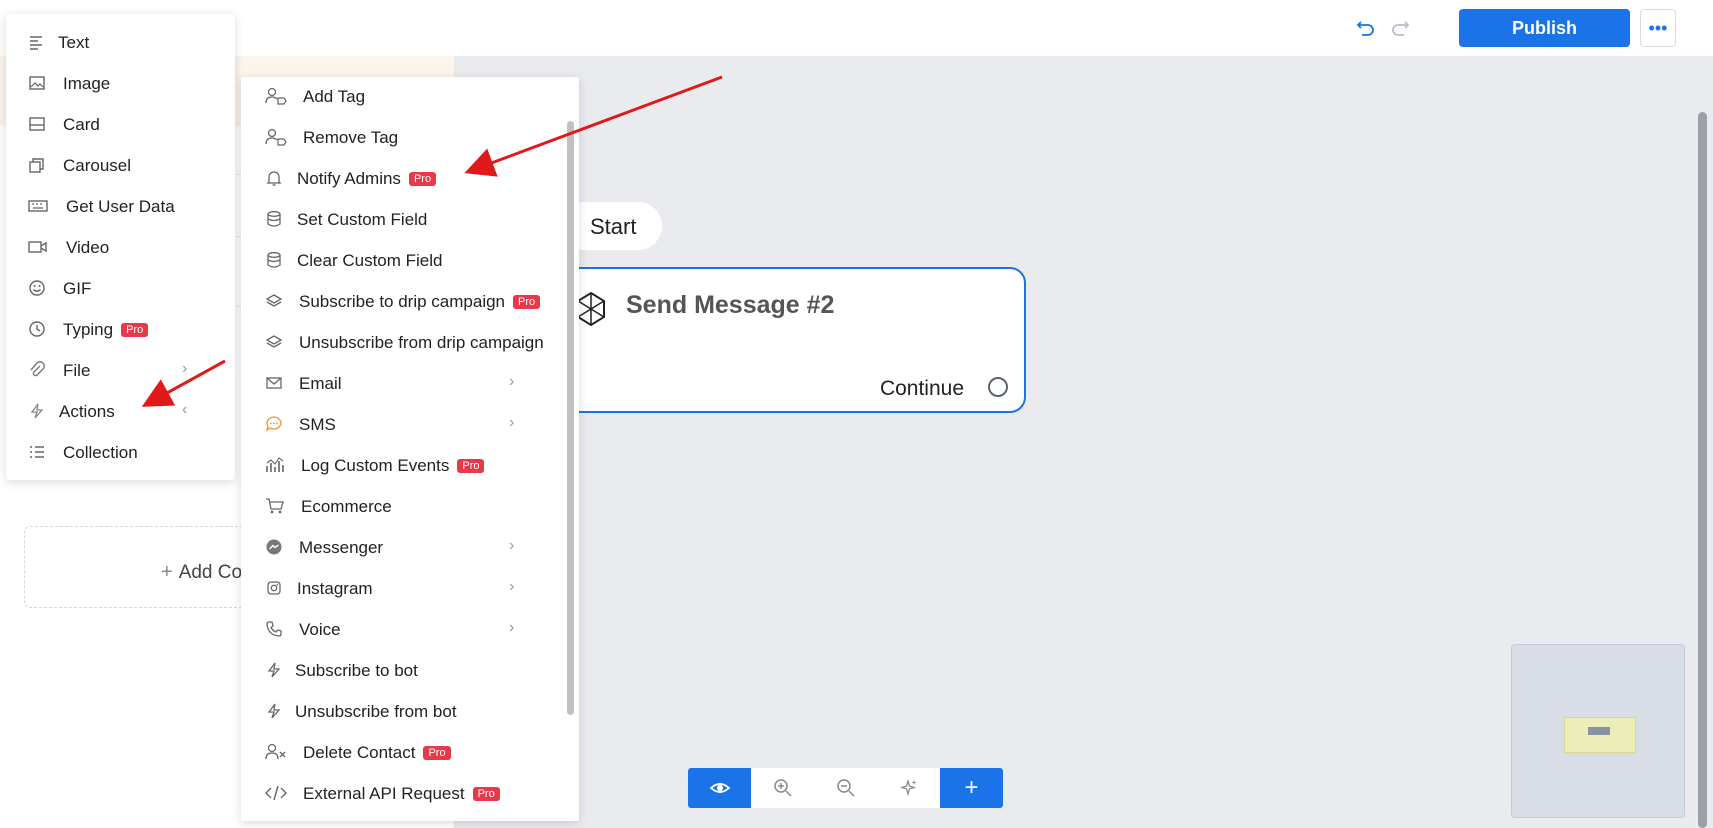  I want to click on action-subscribe-drip: Subscribe to drip campaign Pro, so click(401, 301).